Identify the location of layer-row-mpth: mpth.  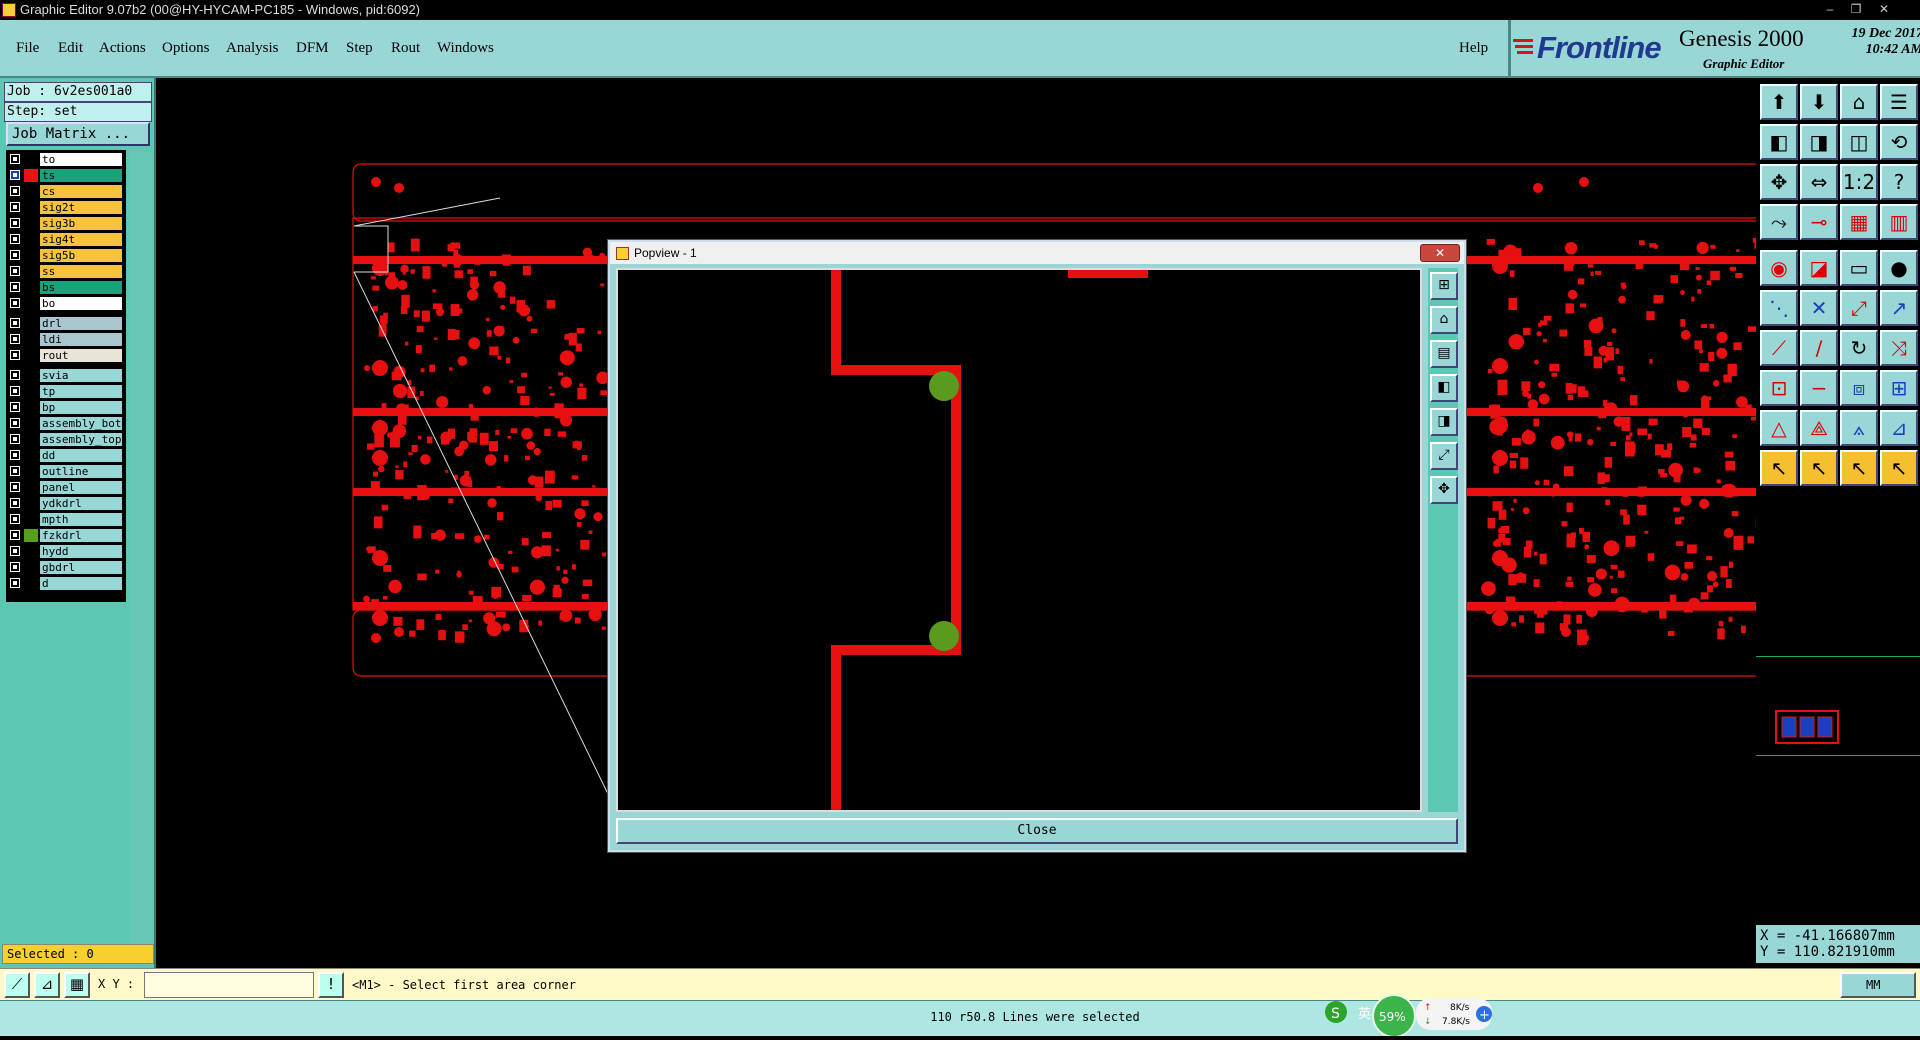
(66, 519).